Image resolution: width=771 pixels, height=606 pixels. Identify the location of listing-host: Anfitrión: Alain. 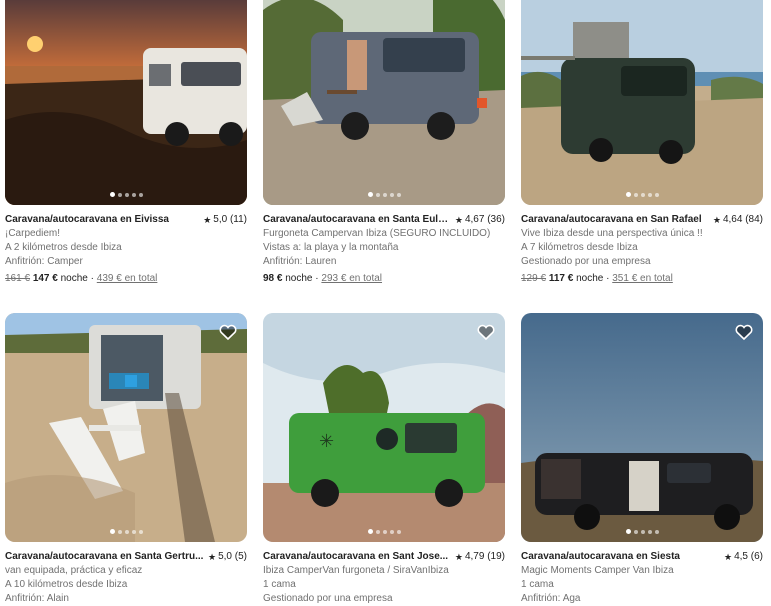
(37, 598).